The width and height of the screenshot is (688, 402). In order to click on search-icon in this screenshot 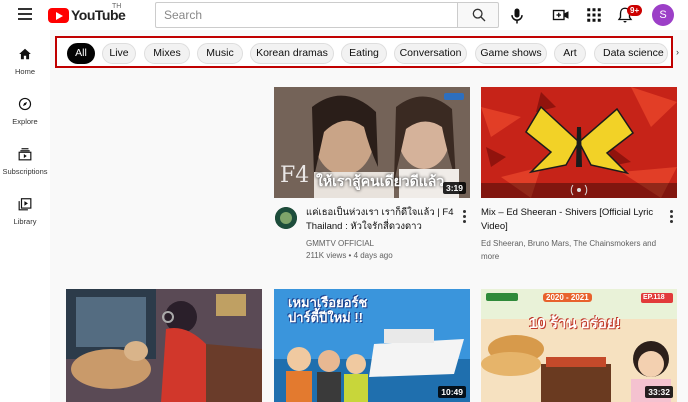, I will do `click(479, 15)`.